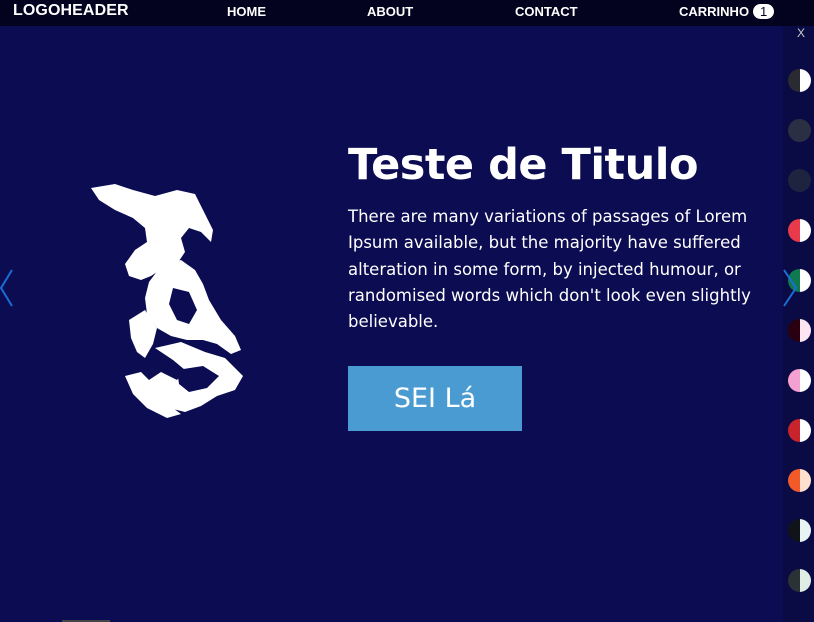  Describe the element at coordinates (801, 33) in the screenshot. I see `close-button: X` at that location.